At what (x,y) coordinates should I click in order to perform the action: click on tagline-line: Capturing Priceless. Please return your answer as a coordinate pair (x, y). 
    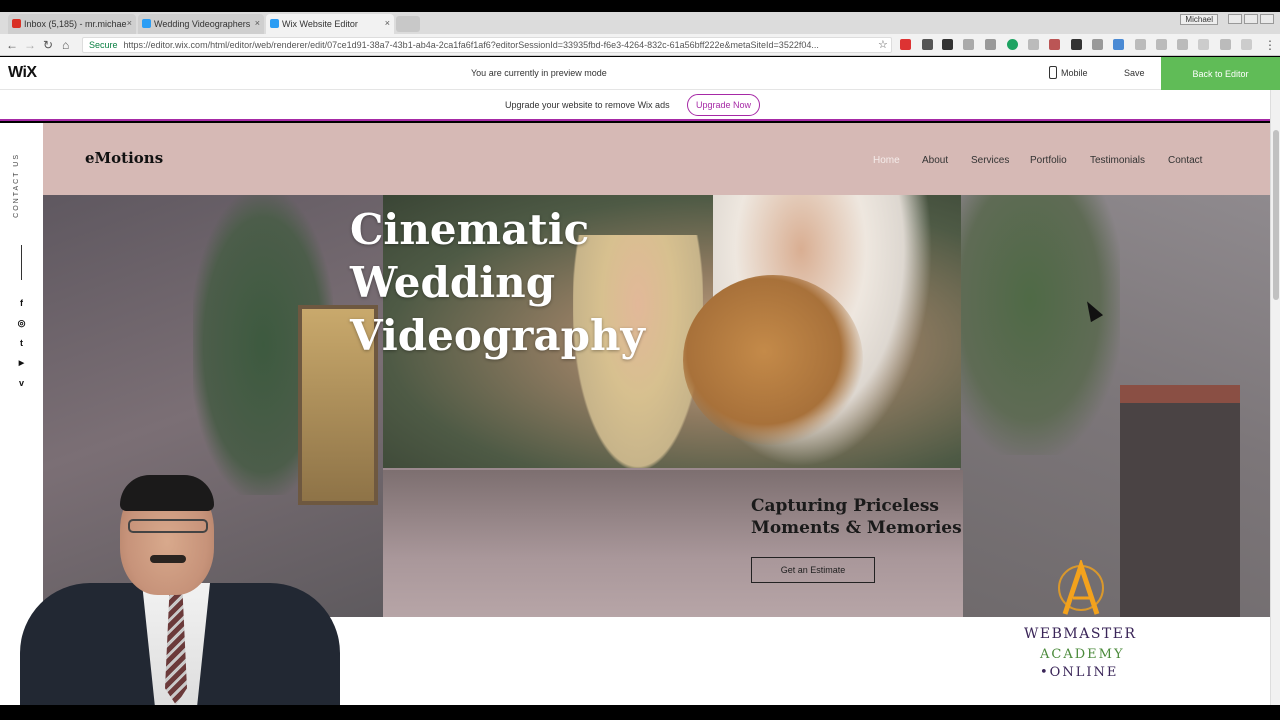
    Looking at the image, I should click on (845, 506).